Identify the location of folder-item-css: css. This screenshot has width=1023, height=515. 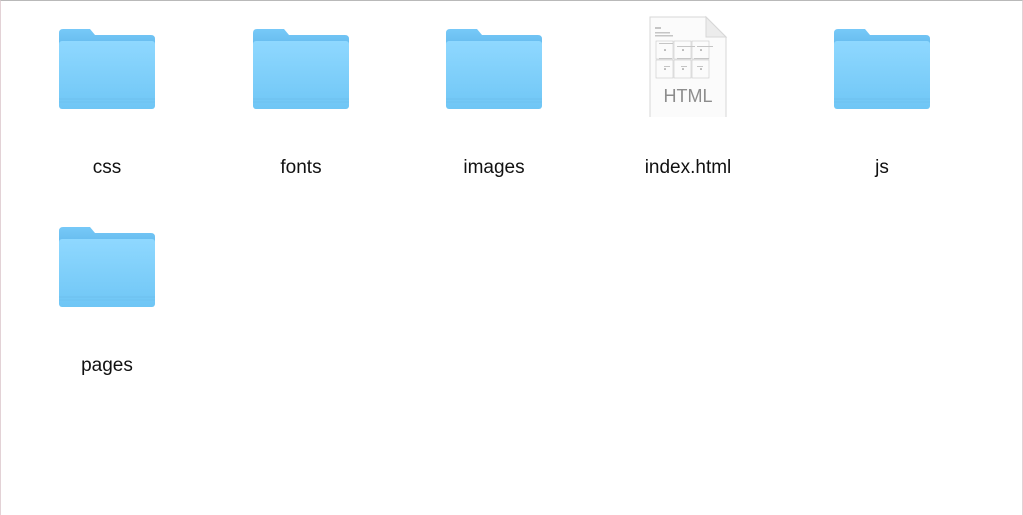
(107, 98).